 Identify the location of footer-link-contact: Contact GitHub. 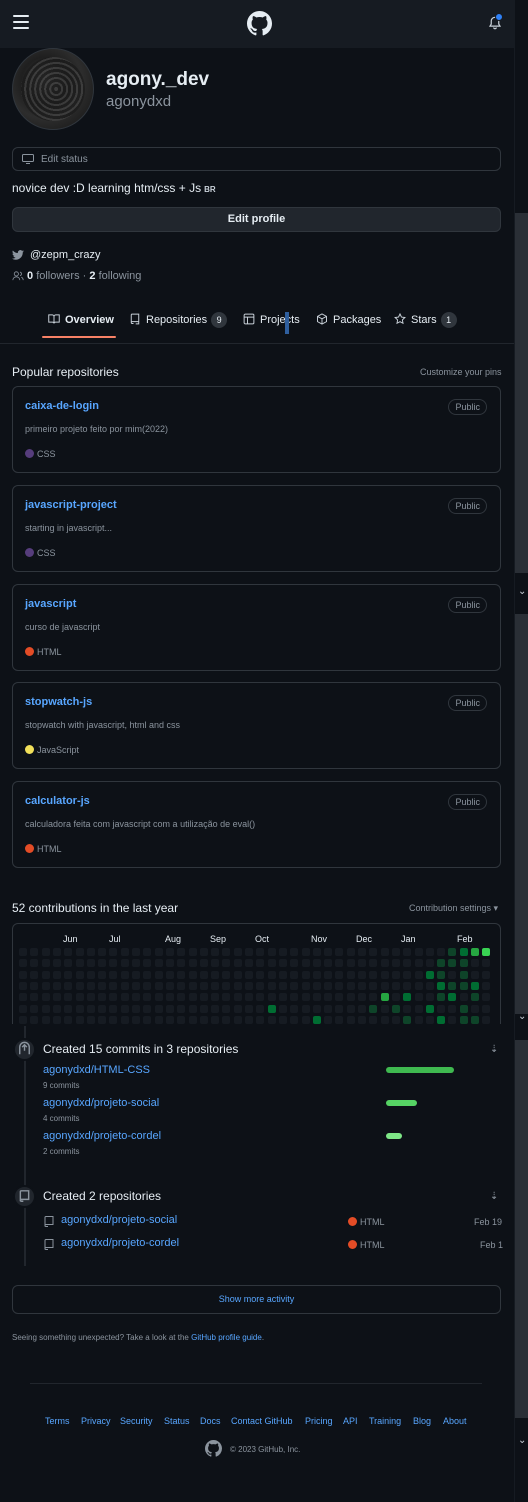
(262, 1421).